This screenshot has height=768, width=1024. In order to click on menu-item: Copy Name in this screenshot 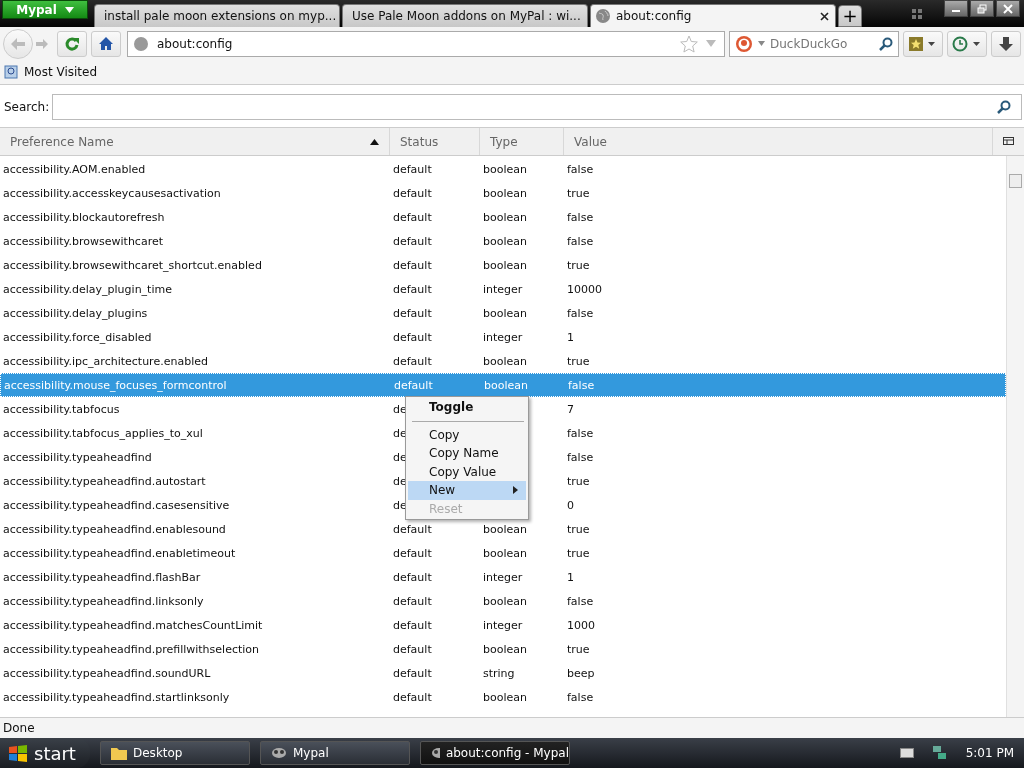, I will do `click(467, 453)`.